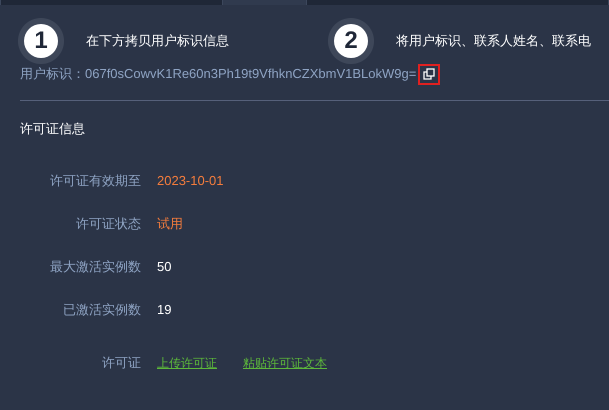 This screenshot has height=410, width=609. Describe the element at coordinates (41, 41) in the screenshot. I see `step-badge: 1` at that location.